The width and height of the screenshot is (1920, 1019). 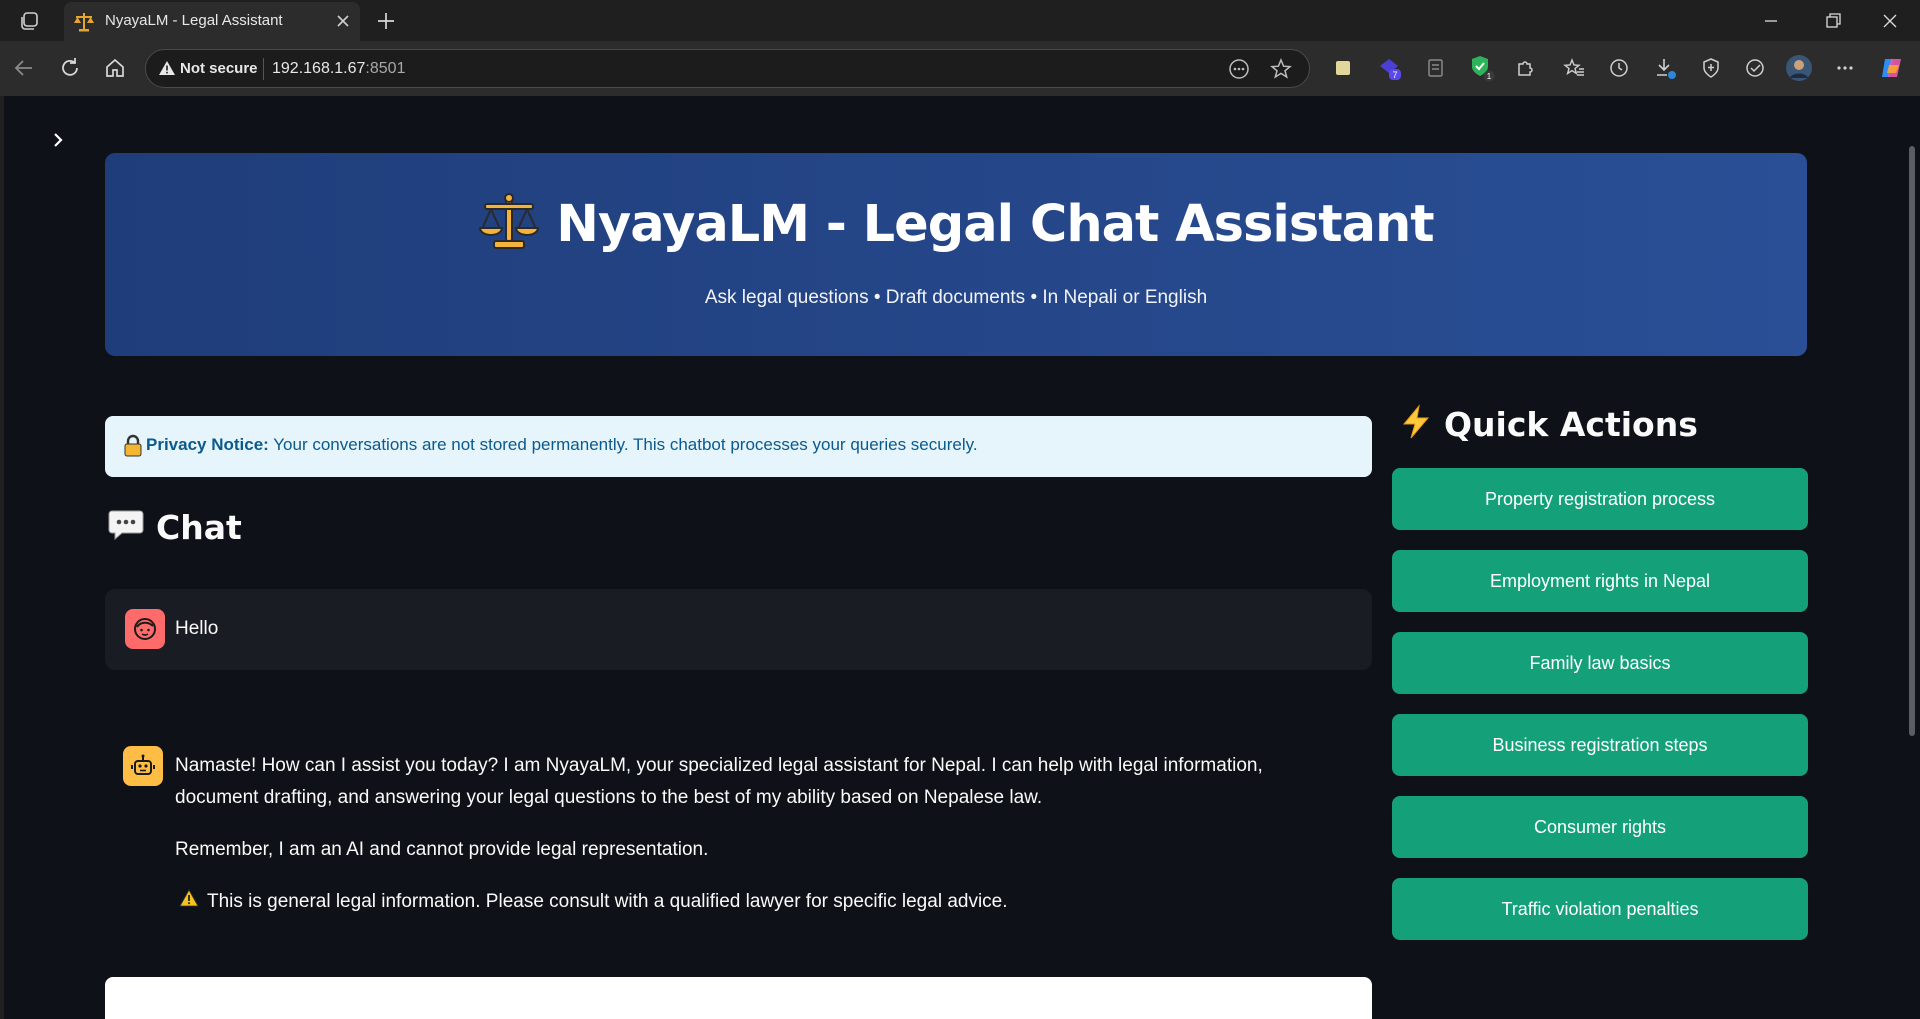 What do you see at coordinates (1574, 68) in the screenshot?
I see `favorites-icon` at bounding box center [1574, 68].